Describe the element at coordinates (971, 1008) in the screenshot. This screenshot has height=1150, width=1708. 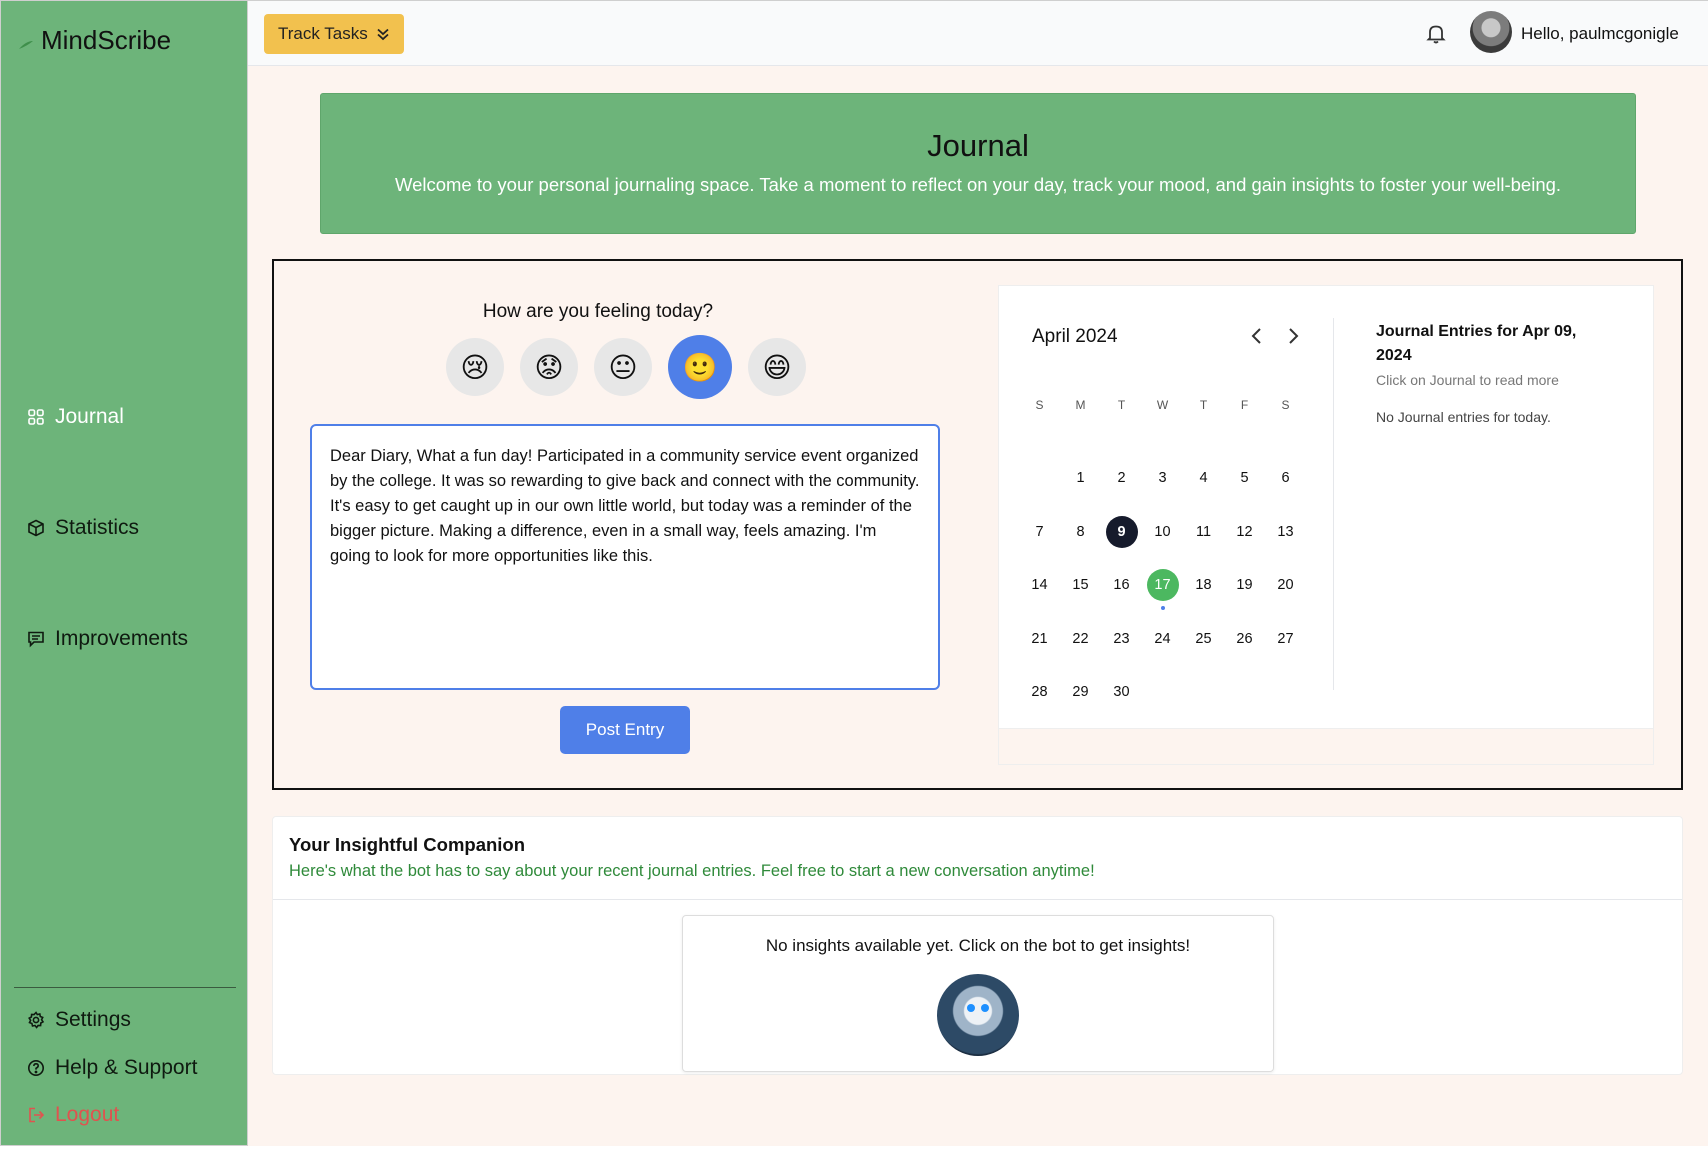
I see `robot-eye` at that location.